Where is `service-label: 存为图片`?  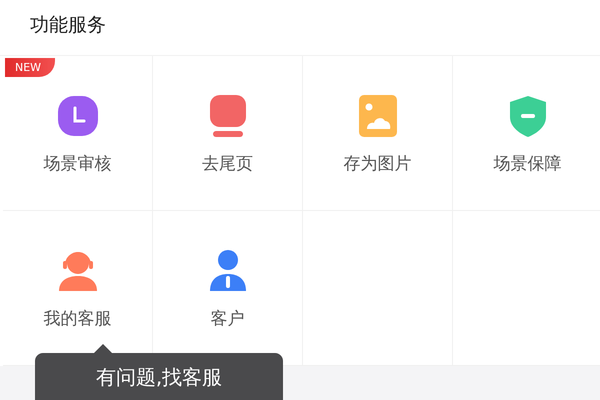 service-label: 存为图片 is located at coordinates (378, 163).